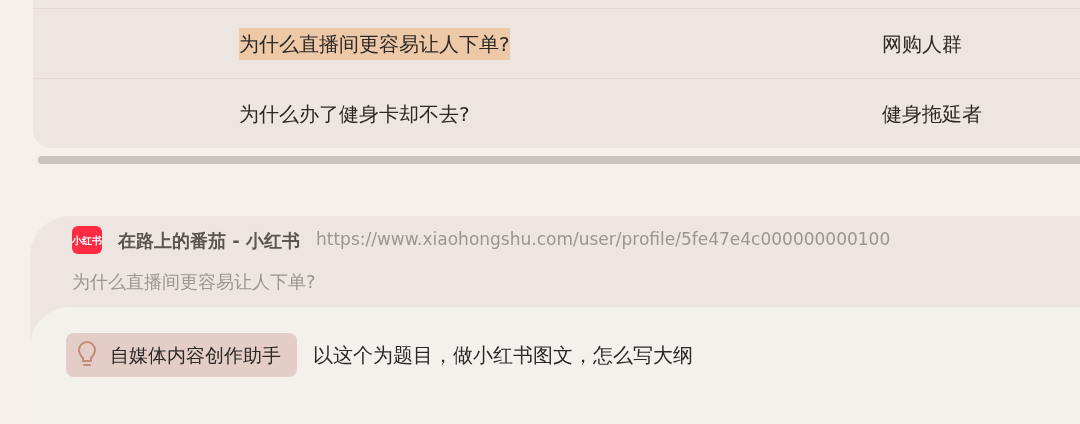 The image size is (1080, 424). Describe the element at coordinates (932, 114) in the screenshot. I see `table-cell-text: 健身拖延者` at that location.